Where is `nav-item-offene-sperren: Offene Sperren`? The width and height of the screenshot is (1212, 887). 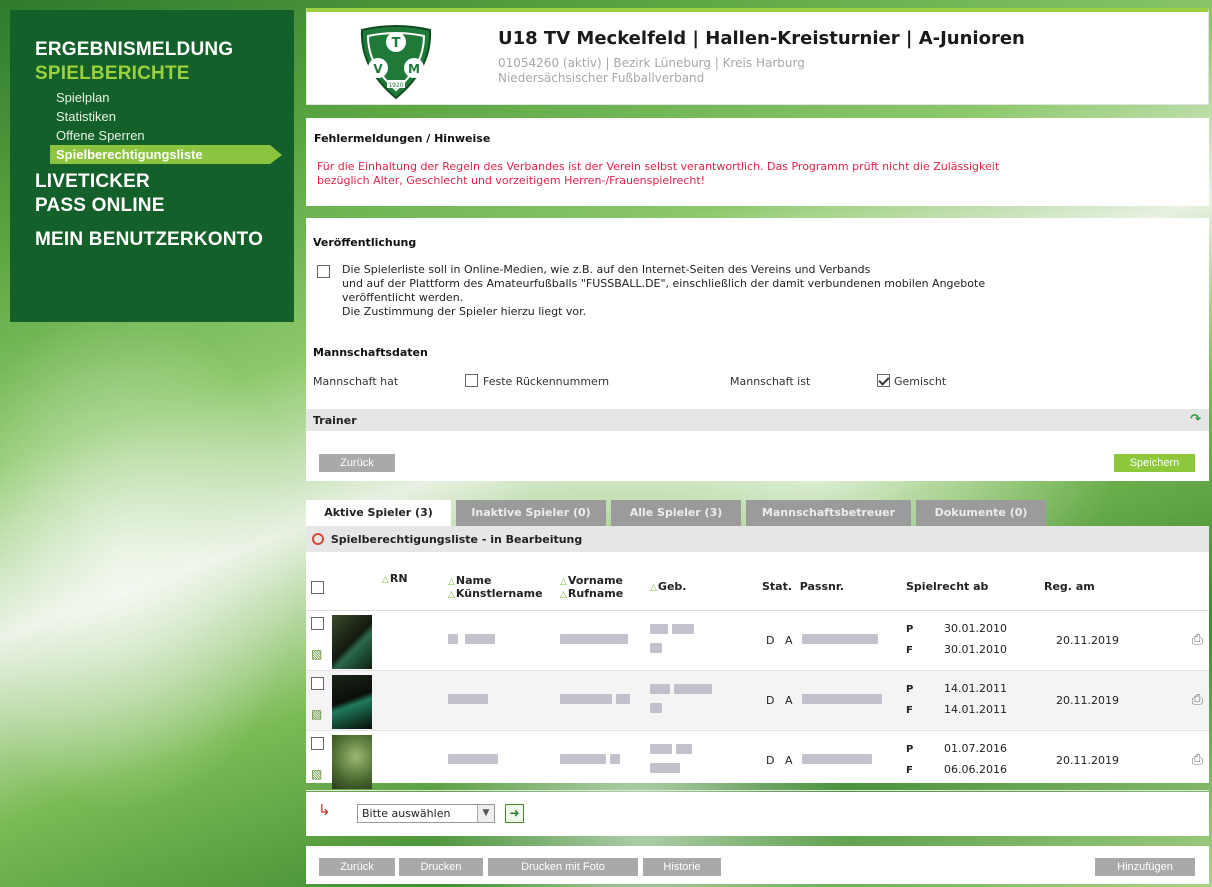
nav-item-offene-sperren: Offene Sperren is located at coordinates (175, 135).